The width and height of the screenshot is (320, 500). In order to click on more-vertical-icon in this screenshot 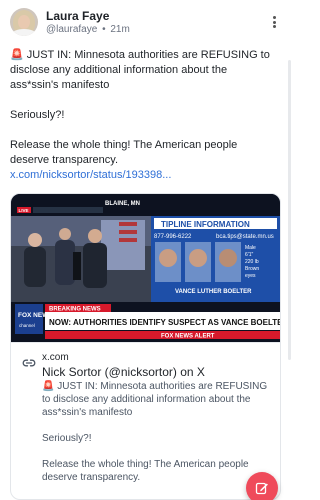, I will do `click(274, 22)`.